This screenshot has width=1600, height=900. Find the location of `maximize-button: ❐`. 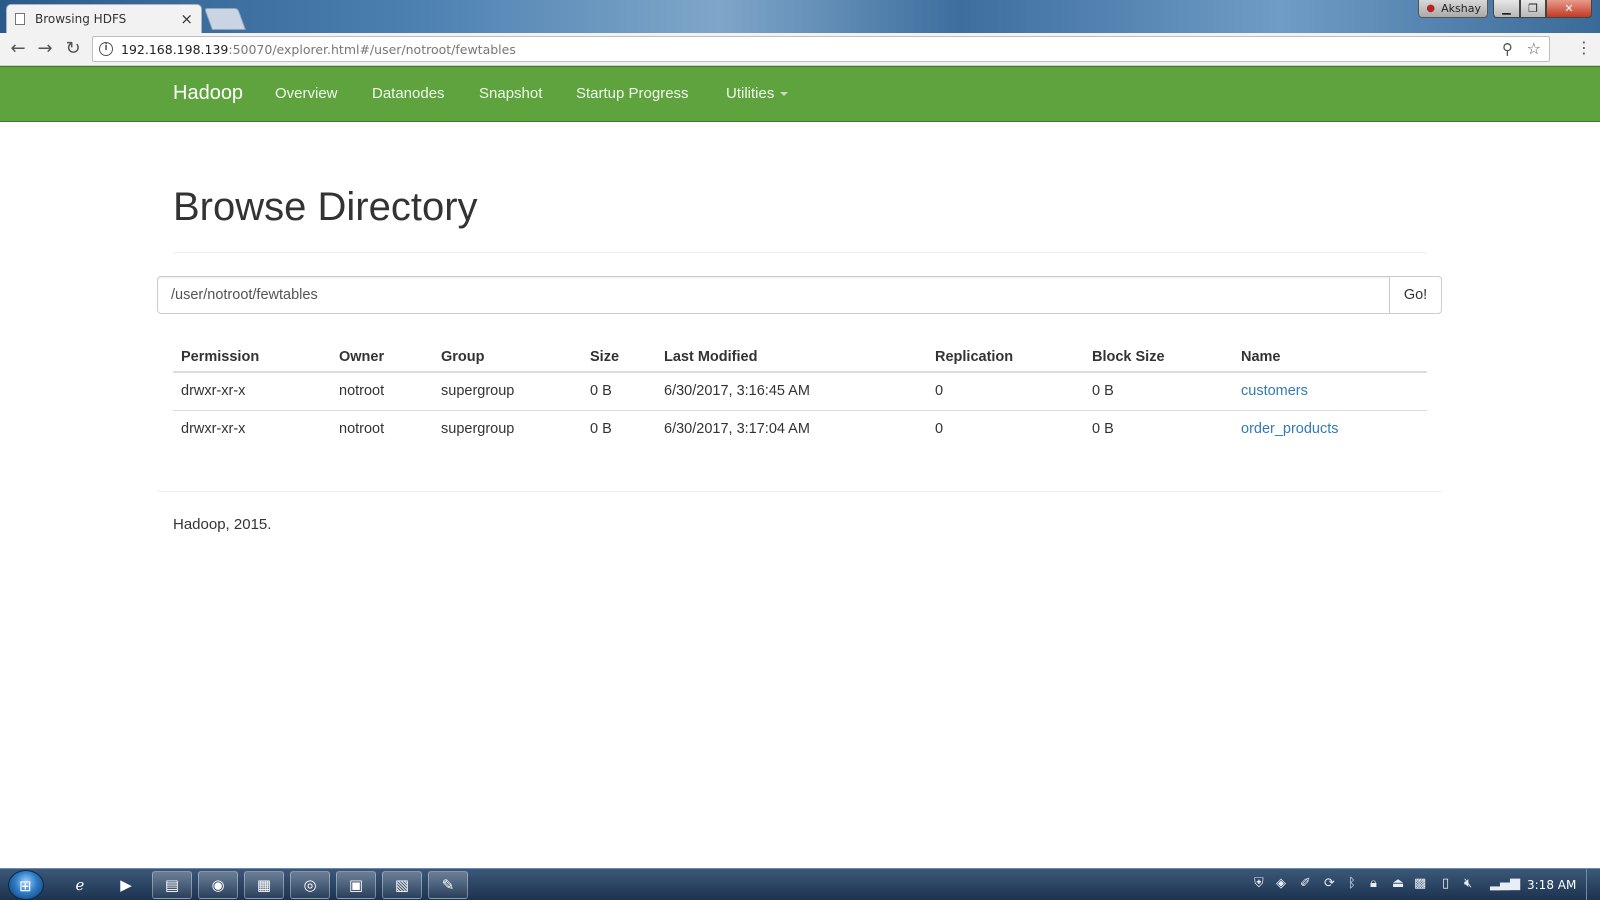

maximize-button: ❐ is located at coordinates (1533, 9).